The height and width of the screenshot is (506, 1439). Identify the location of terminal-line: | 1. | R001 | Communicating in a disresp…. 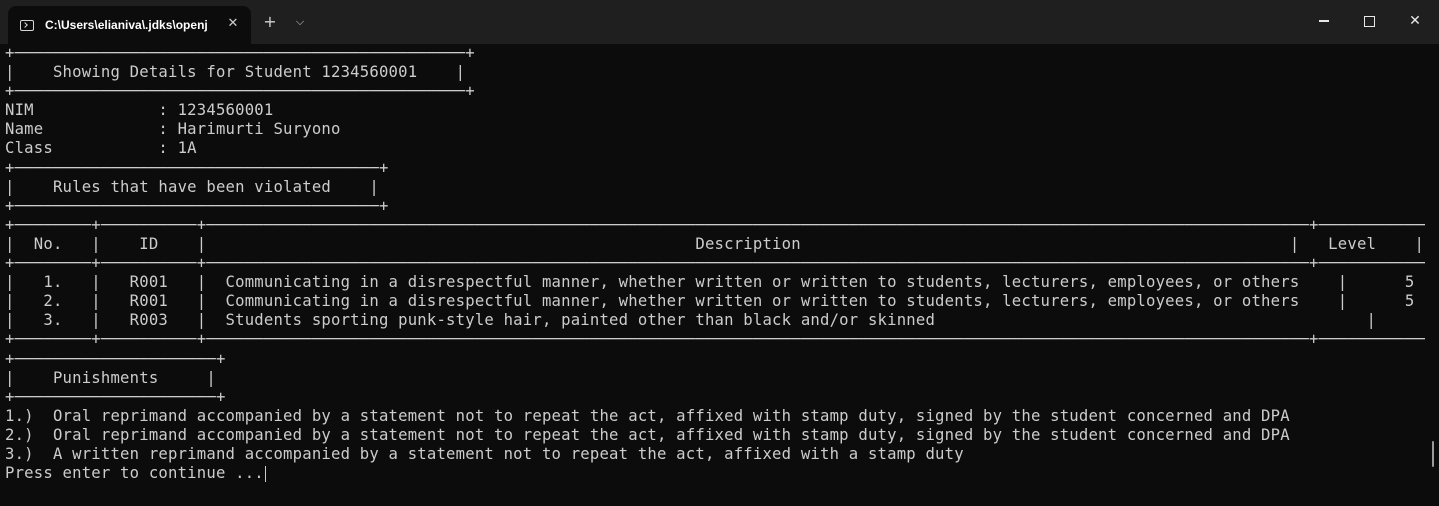
(715, 282).